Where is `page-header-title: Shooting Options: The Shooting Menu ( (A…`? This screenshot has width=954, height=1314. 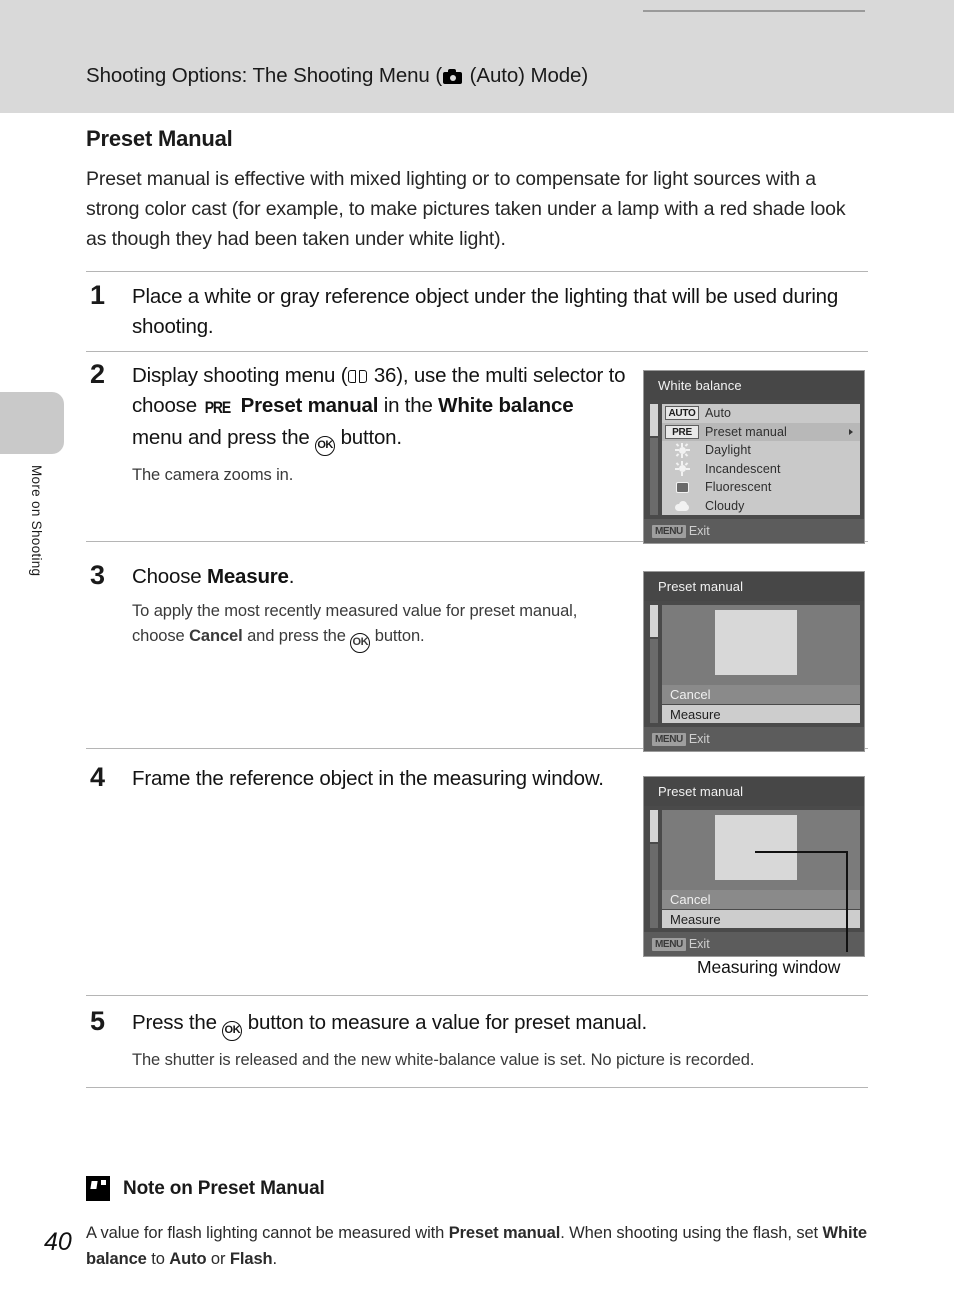 page-header-title: Shooting Options: The Shooting Menu ( (A… is located at coordinates (337, 76).